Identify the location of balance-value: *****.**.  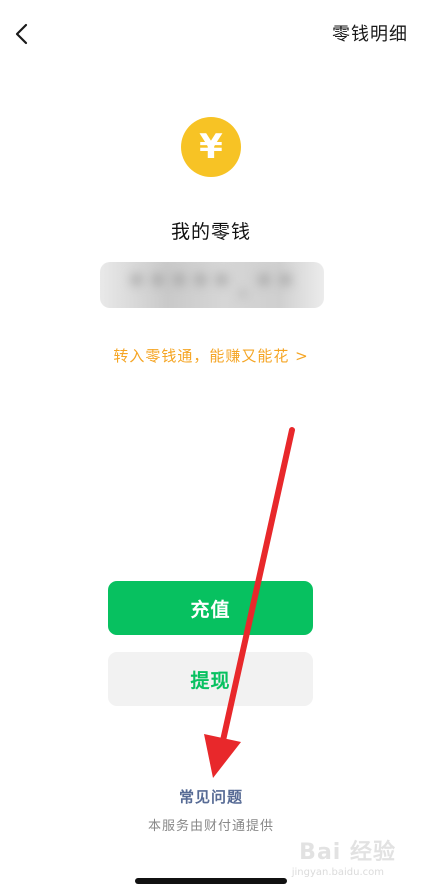
(212, 285).